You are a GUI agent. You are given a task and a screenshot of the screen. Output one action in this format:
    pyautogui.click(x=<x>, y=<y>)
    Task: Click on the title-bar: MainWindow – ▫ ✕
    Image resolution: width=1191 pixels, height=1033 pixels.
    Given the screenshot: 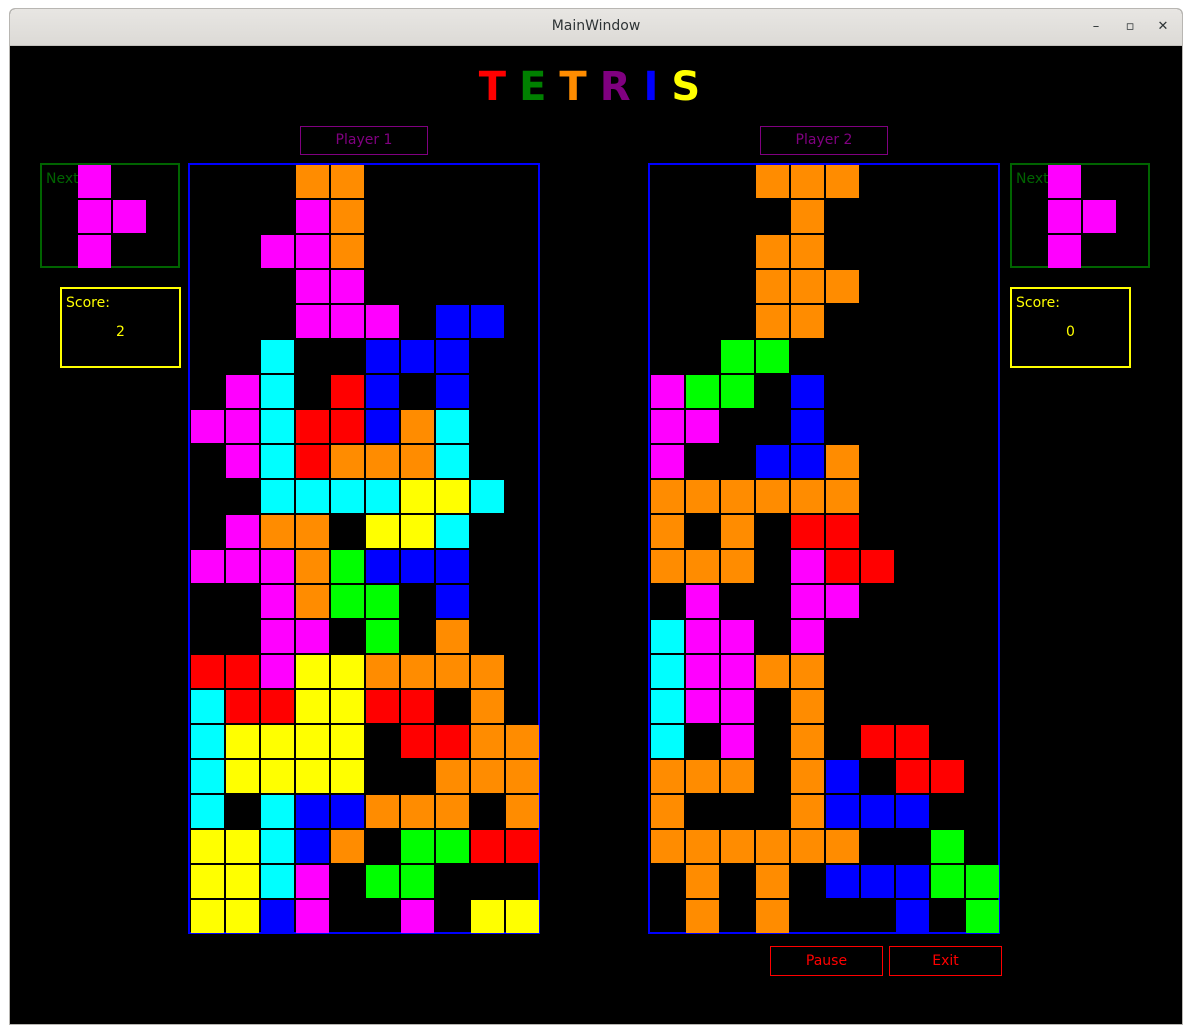 What is the action you would take?
    pyautogui.click(x=596, y=27)
    